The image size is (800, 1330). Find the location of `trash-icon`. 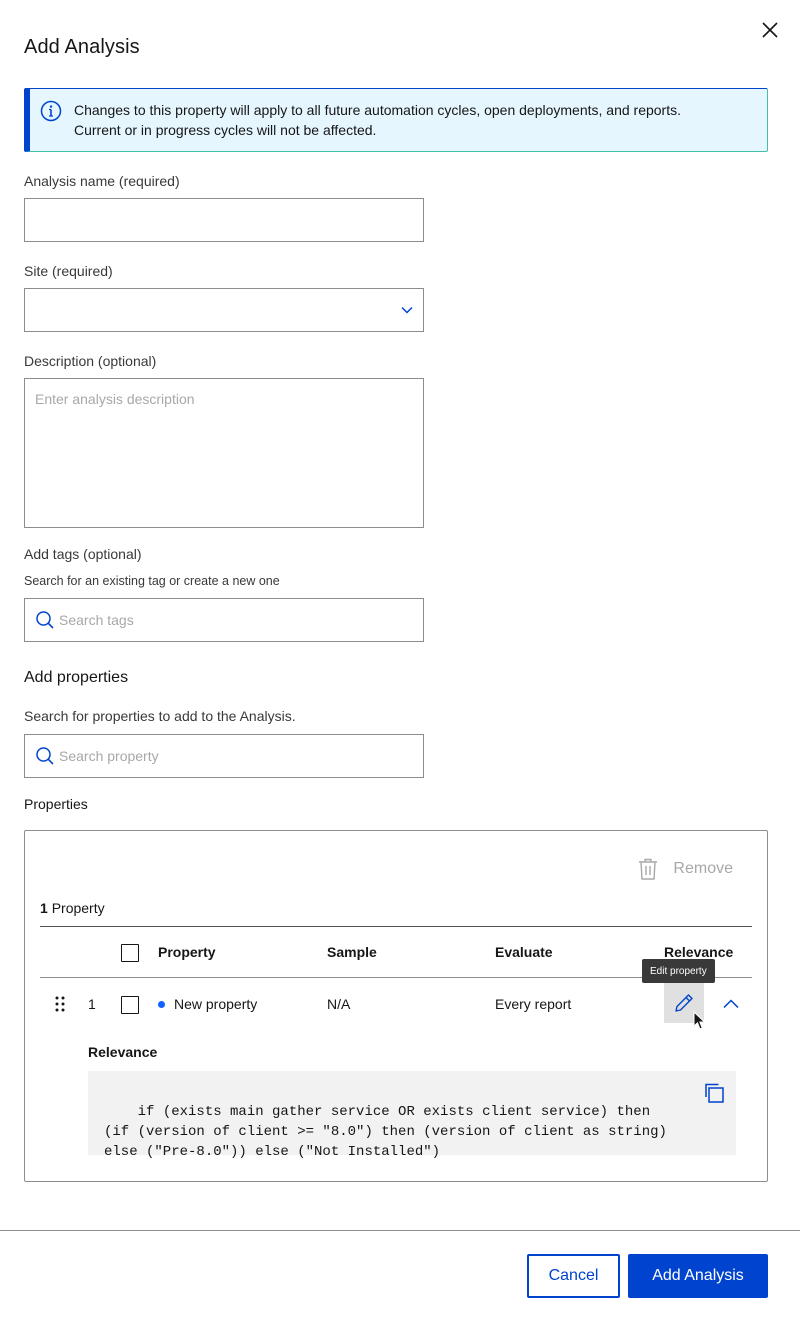

trash-icon is located at coordinates (648, 869).